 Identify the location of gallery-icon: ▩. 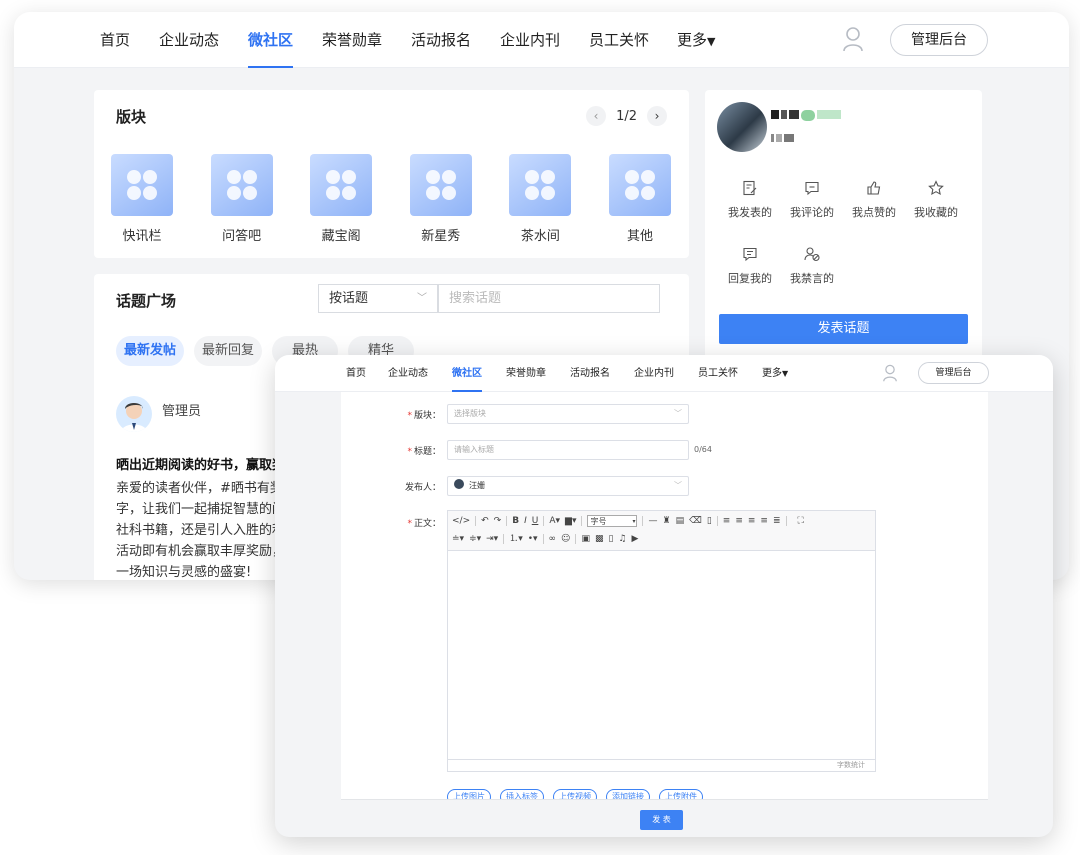
(599, 539).